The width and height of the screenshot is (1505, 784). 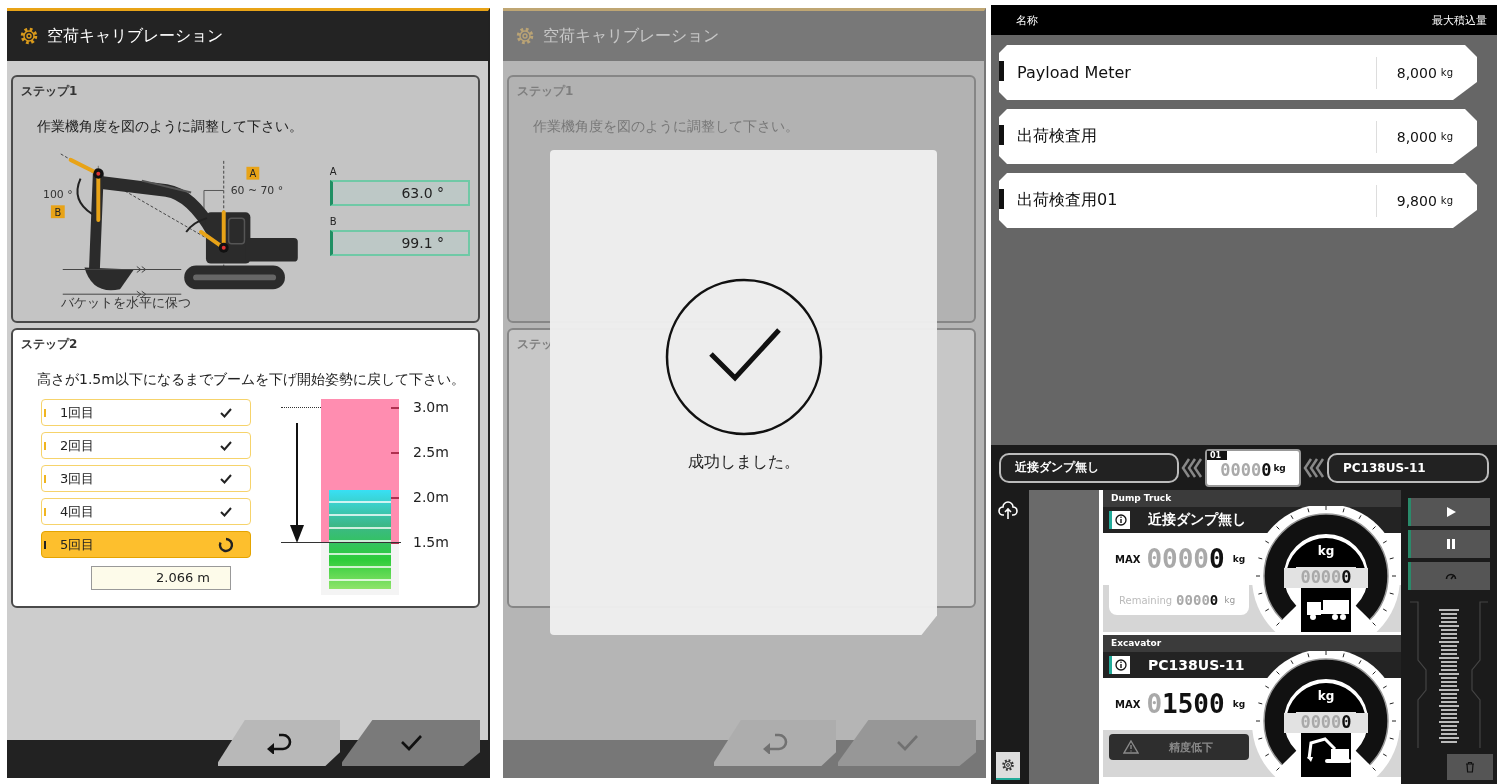 I want to click on confirm-button, so click(x=411, y=743).